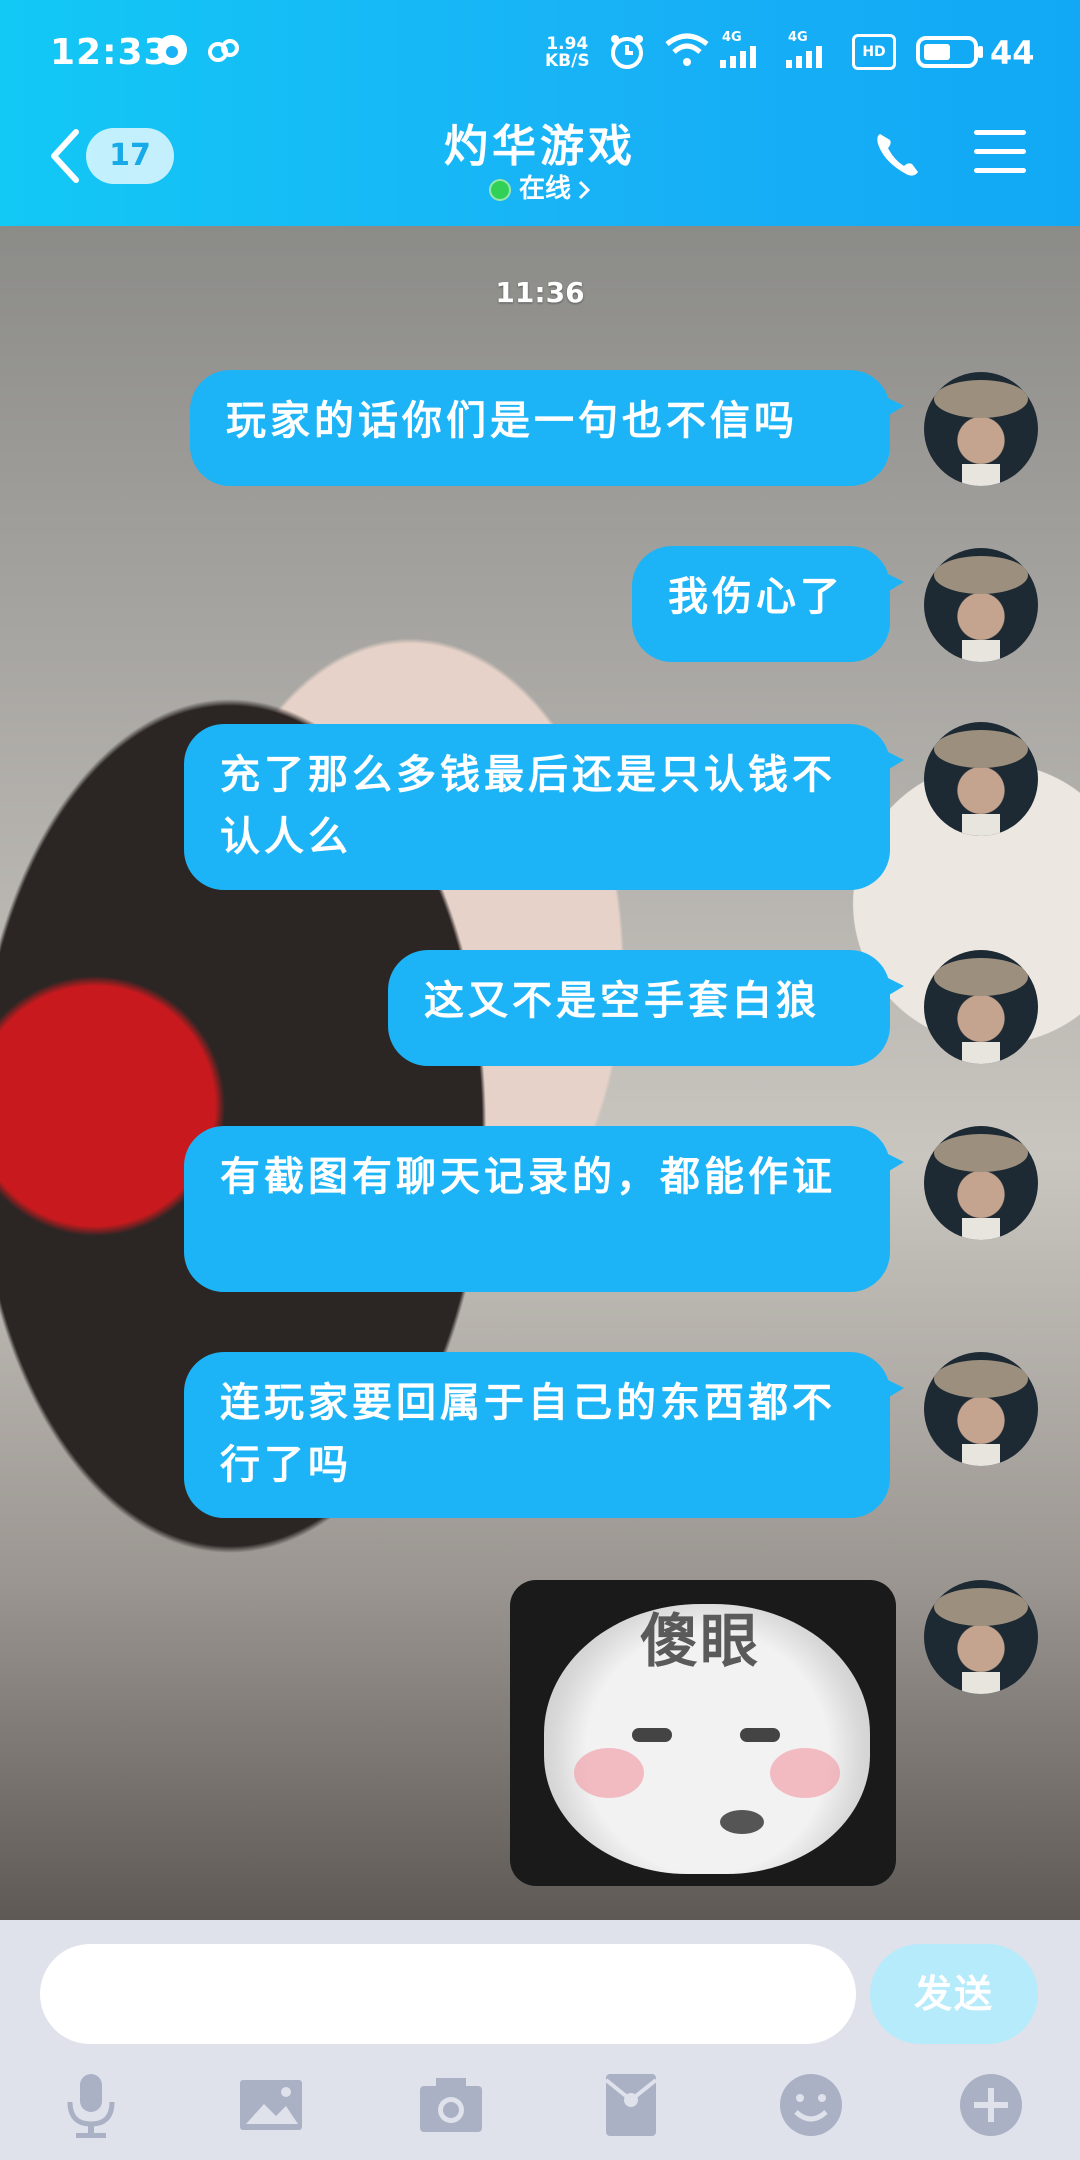 The image size is (1080, 2160). What do you see at coordinates (540, 113) in the screenshot?
I see `chat-header: 12:33 1.94 KB/S 4G 4G HD 44 17 灼华游戏 在线` at bounding box center [540, 113].